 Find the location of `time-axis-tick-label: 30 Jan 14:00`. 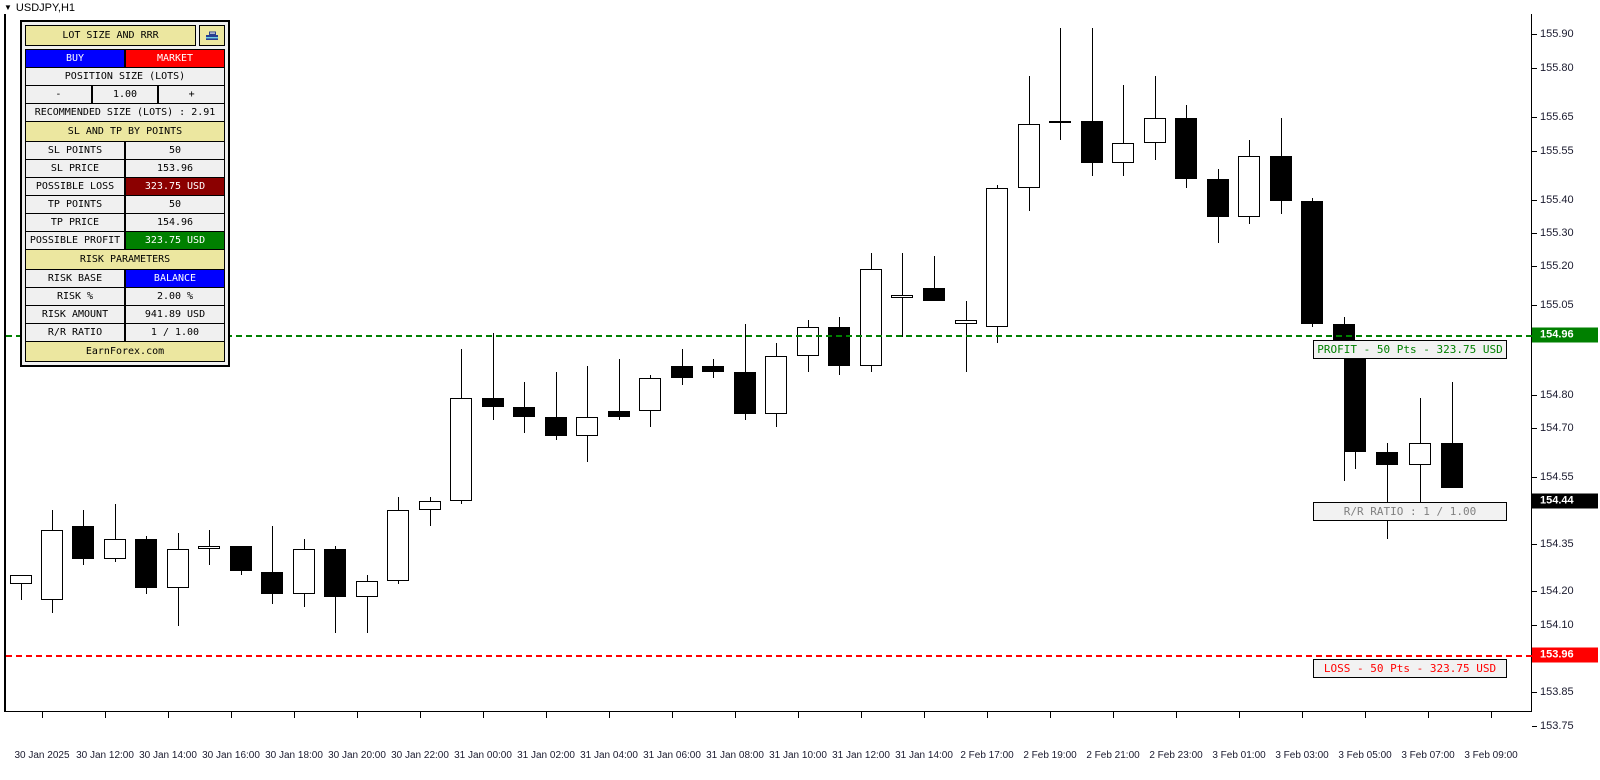

time-axis-tick-label: 30 Jan 14:00 is located at coordinates (168, 755).